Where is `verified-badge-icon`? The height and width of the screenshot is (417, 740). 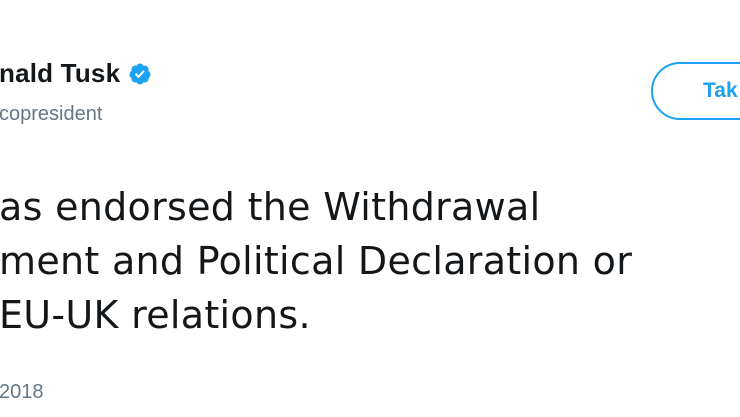 verified-badge-icon is located at coordinates (140, 74).